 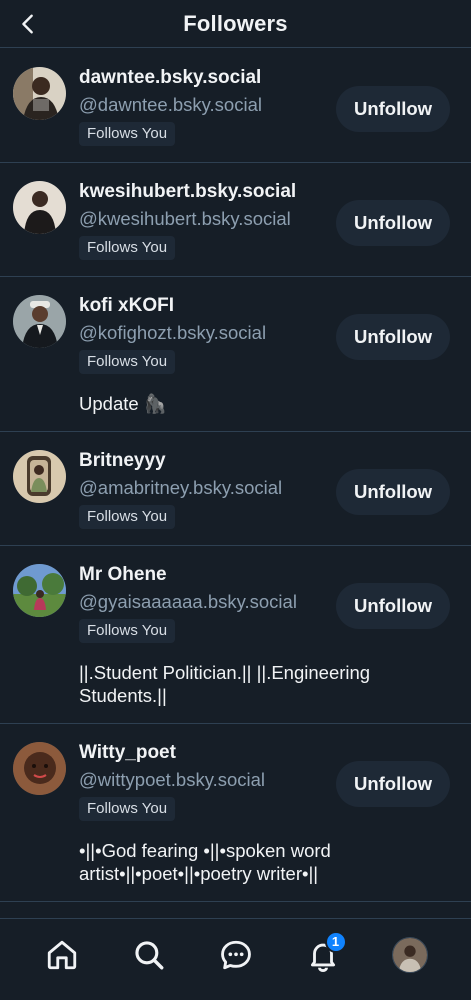 I want to click on chat-icon, so click(x=235, y=954).